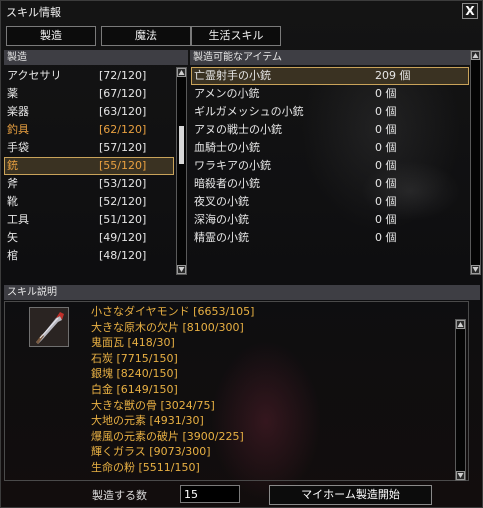 The width and height of the screenshot is (483, 508). I want to click on skill-category-row: 銃 [55/120], so click(89, 166).